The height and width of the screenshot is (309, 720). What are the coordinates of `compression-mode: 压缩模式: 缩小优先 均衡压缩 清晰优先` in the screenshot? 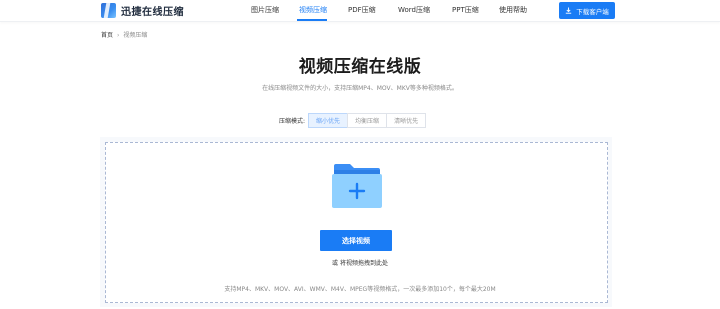 It's located at (353, 120).